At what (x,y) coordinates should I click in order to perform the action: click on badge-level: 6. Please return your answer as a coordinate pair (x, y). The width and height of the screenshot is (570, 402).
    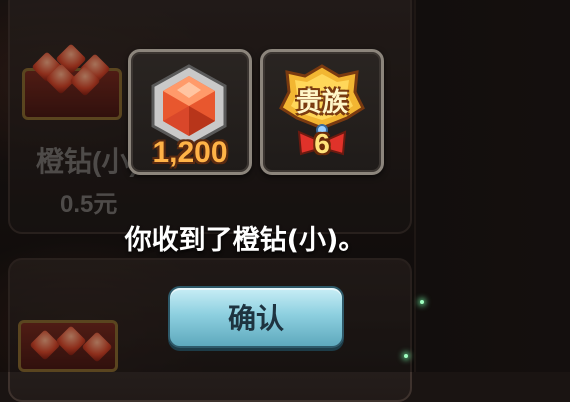
    Looking at the image, I should click on (322, 143).